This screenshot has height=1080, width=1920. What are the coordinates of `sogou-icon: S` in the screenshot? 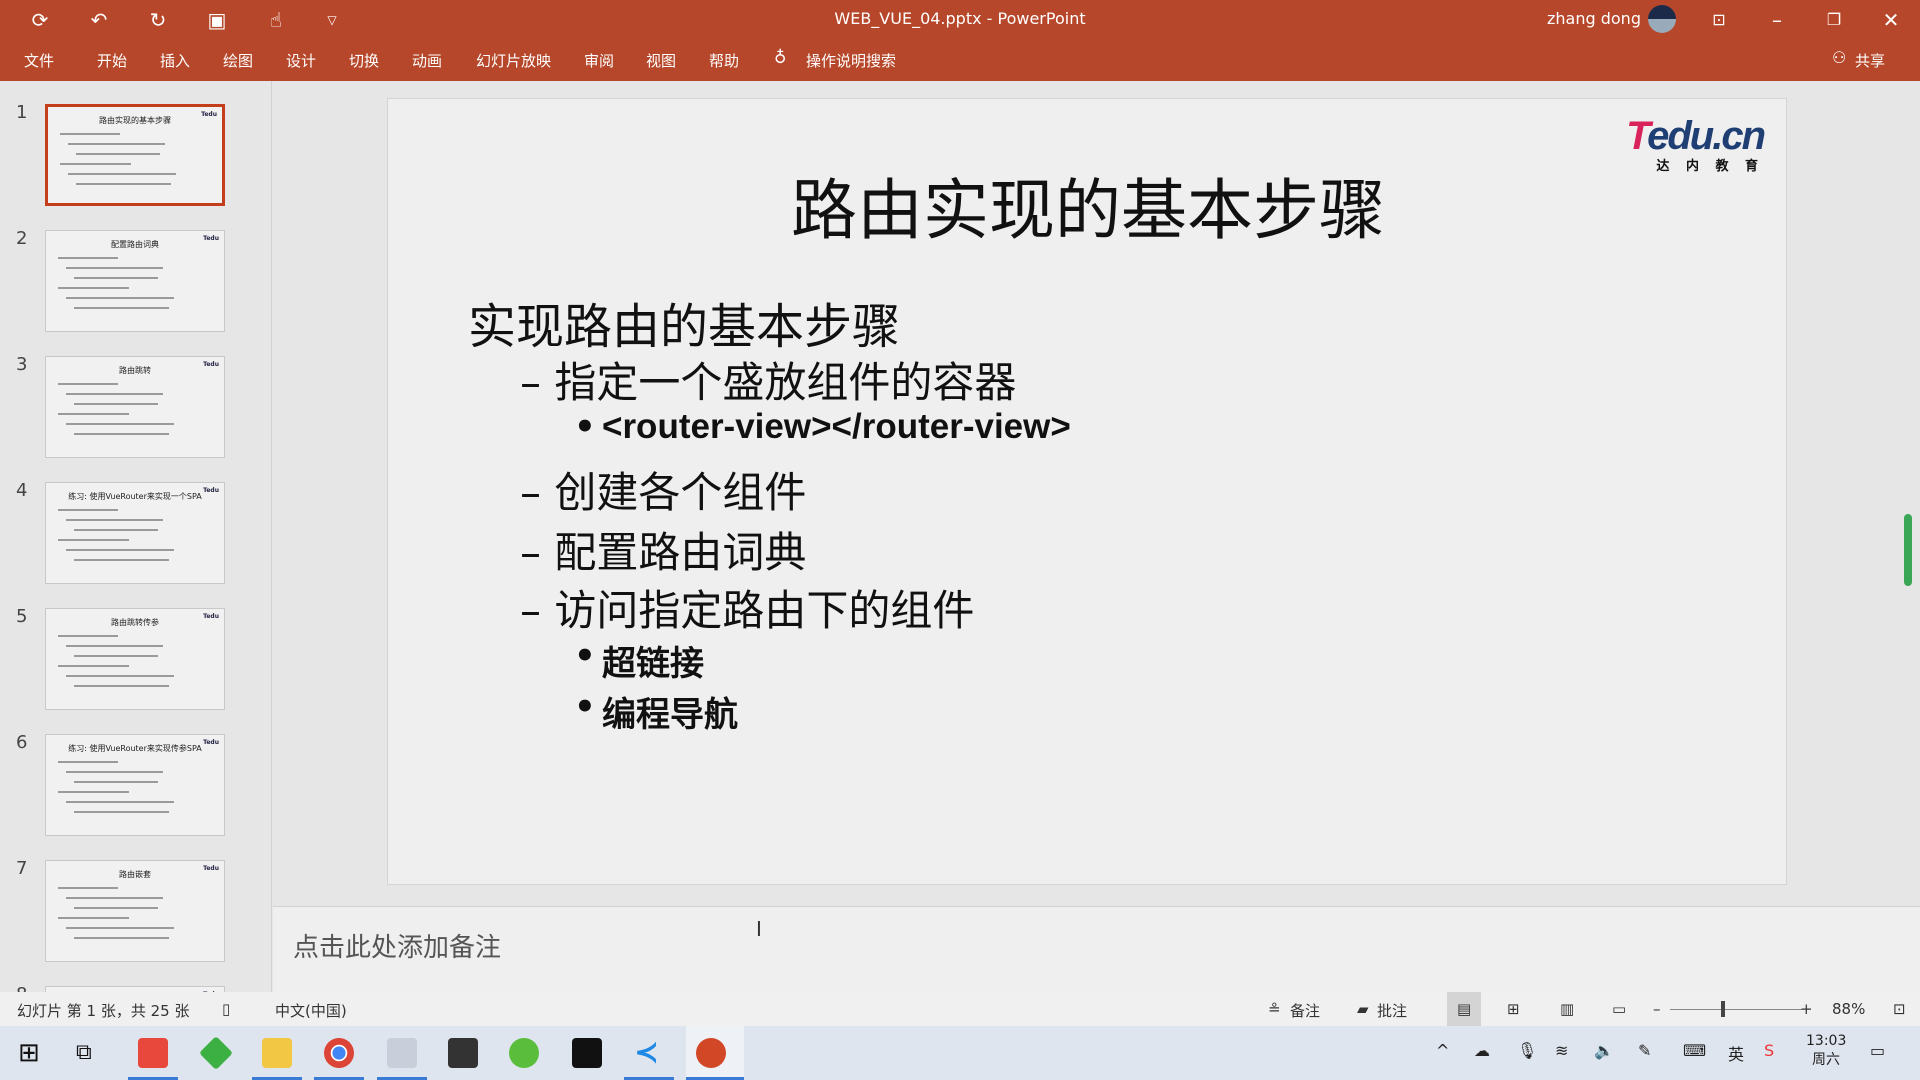 It's located at (1769, 1050).